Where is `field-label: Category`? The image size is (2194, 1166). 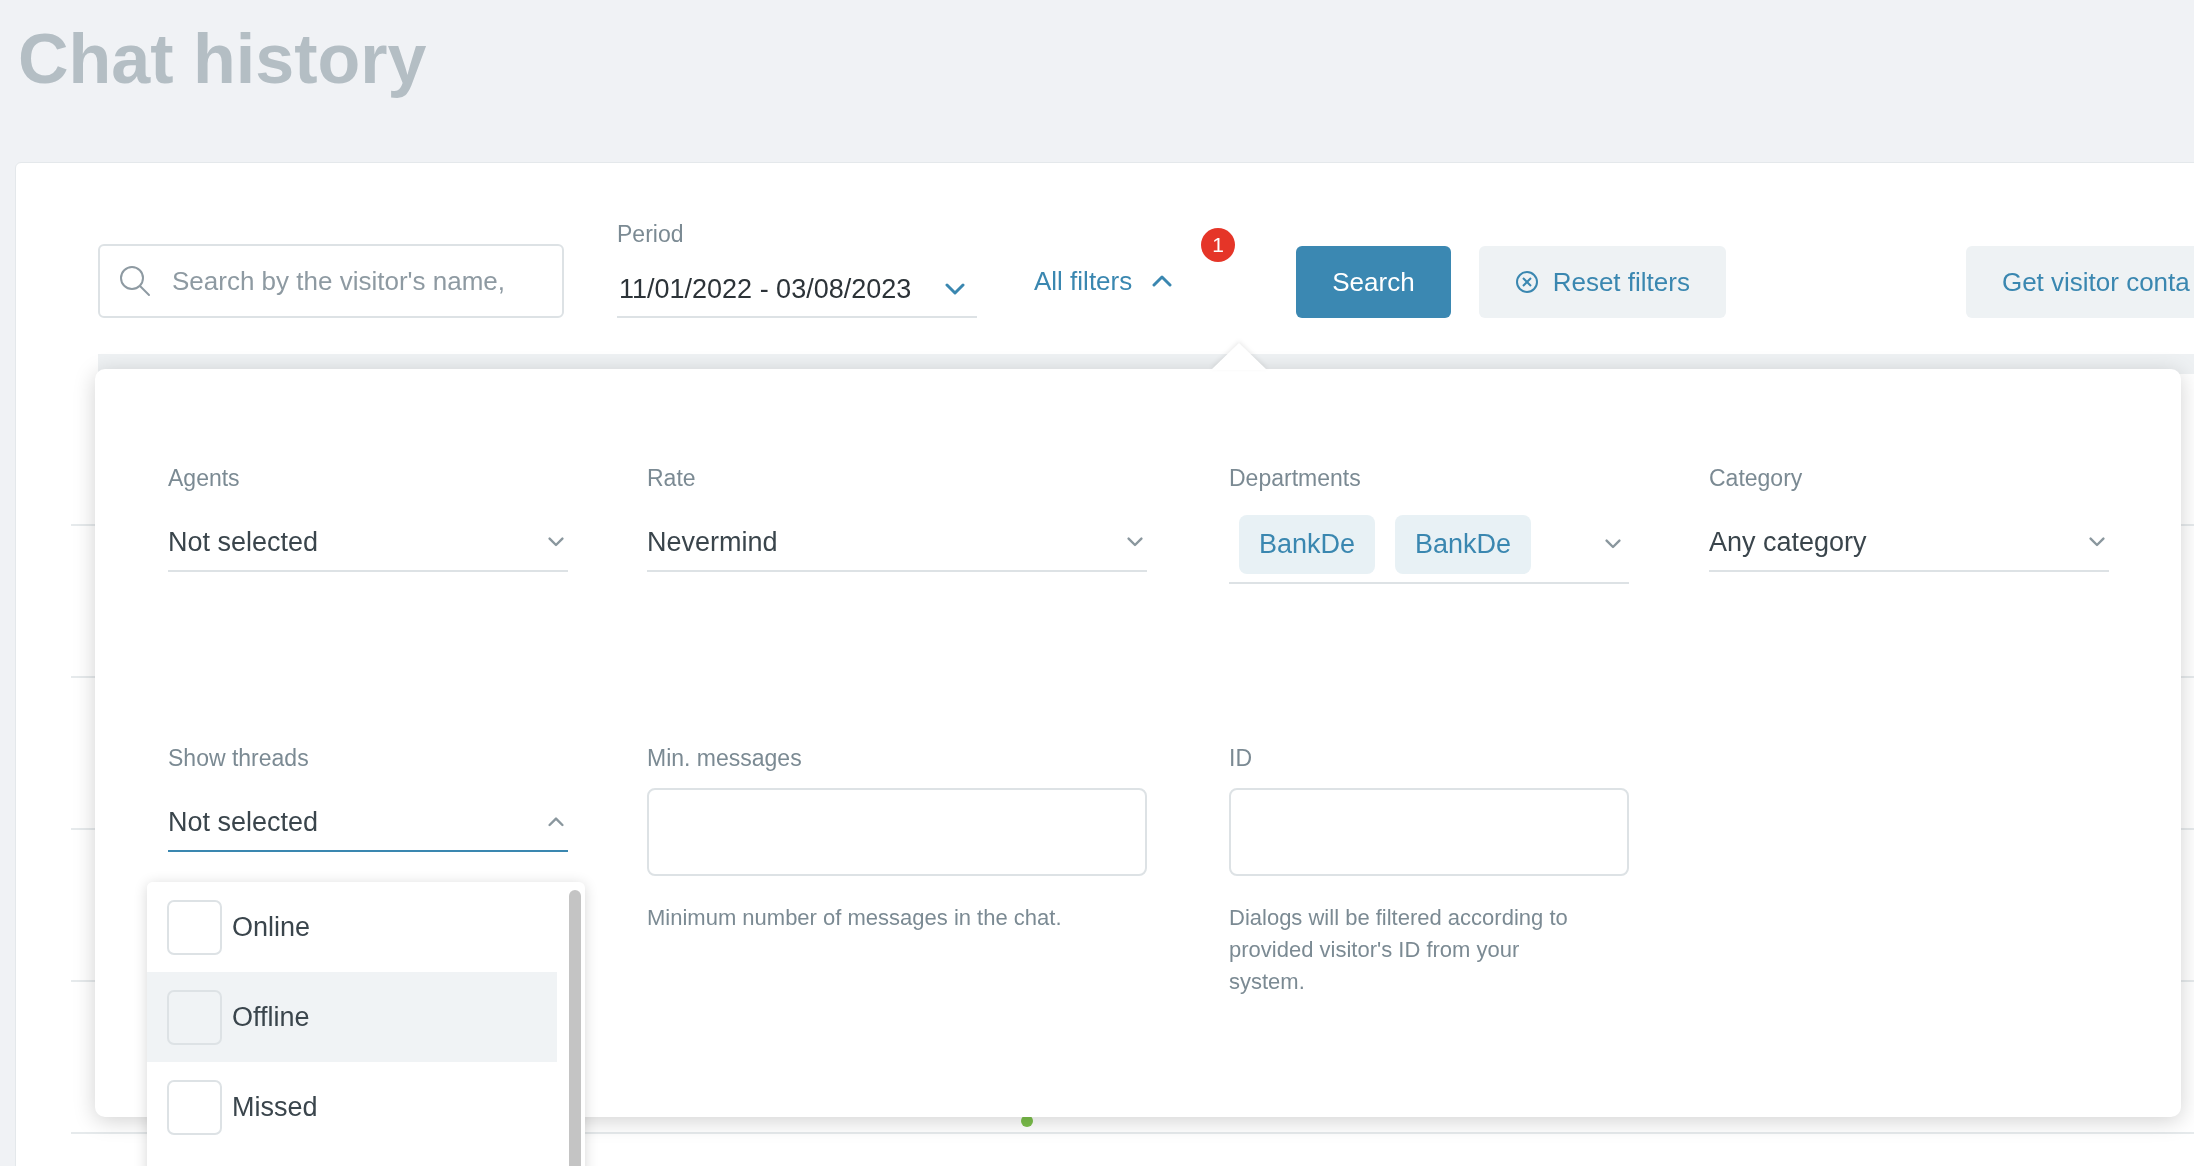 field-label: Category is located at coordinates (1756, 478).